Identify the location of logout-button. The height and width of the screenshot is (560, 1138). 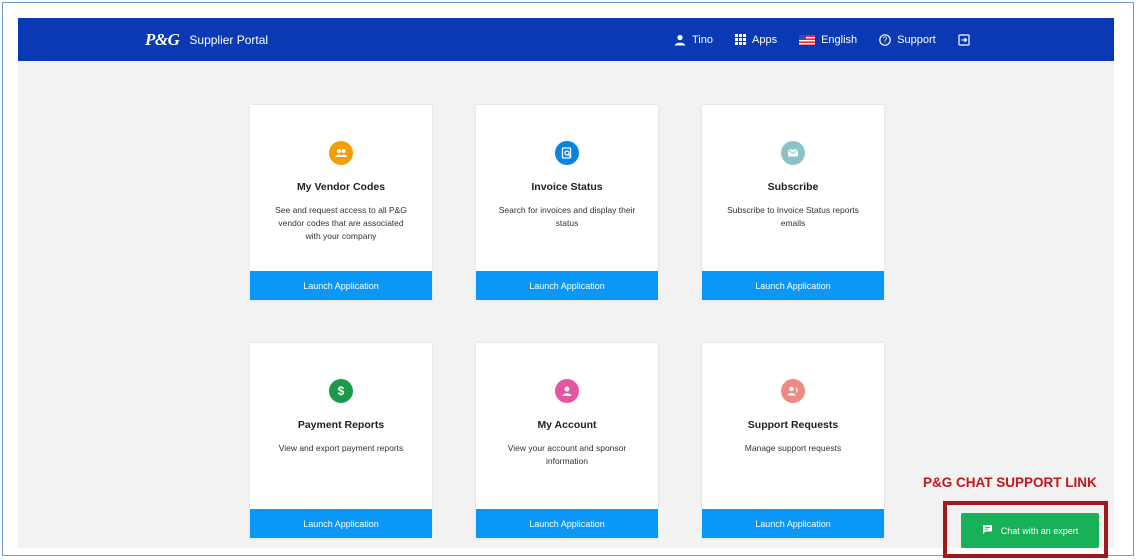
(964, 39).